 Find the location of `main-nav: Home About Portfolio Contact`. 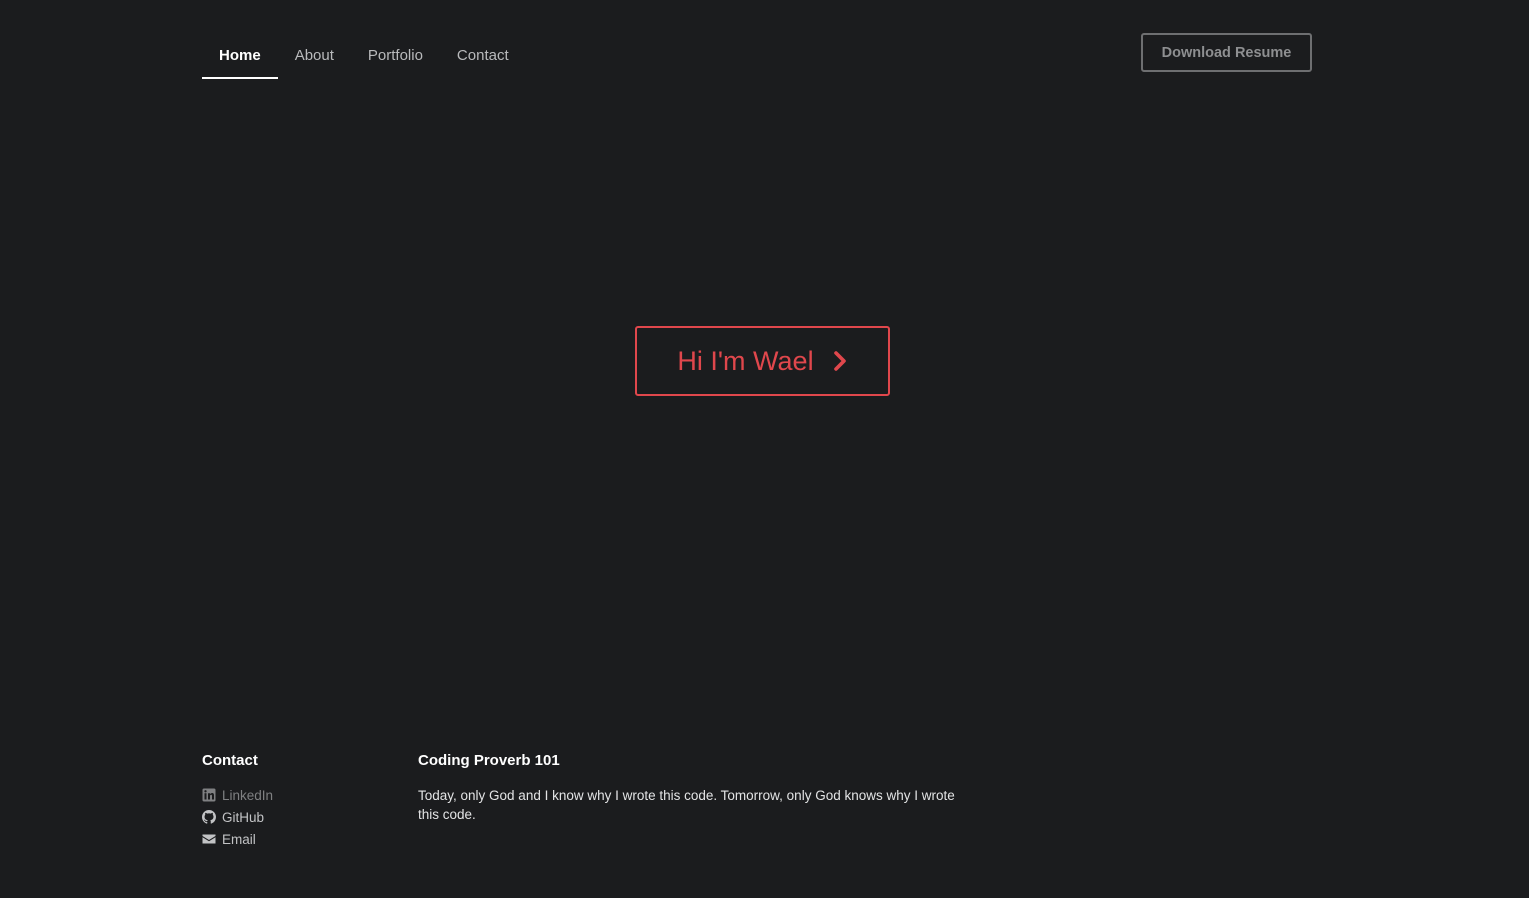

main-nav: Home About Portfolio Contact is located at coordinates (364, 57).